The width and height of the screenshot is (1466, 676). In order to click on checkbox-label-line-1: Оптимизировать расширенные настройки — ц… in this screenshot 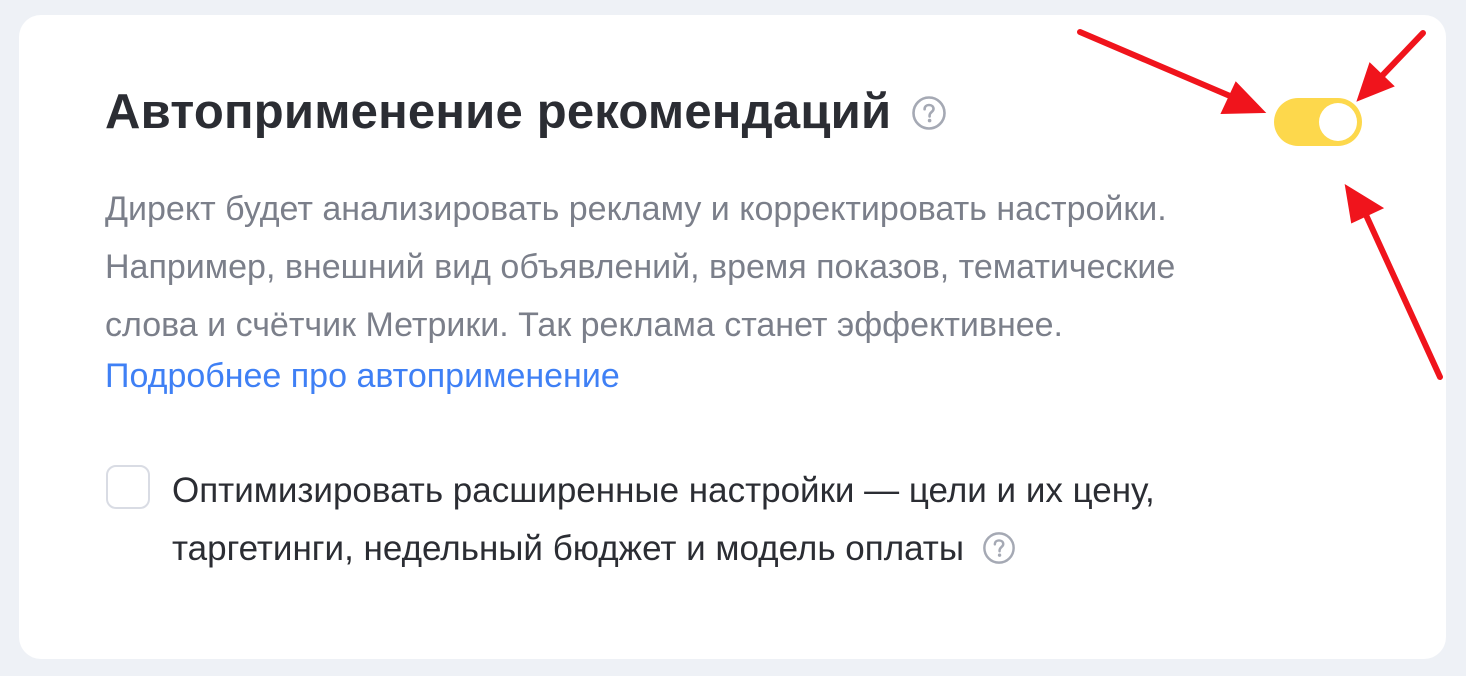, I will do `click(663, 490)`.